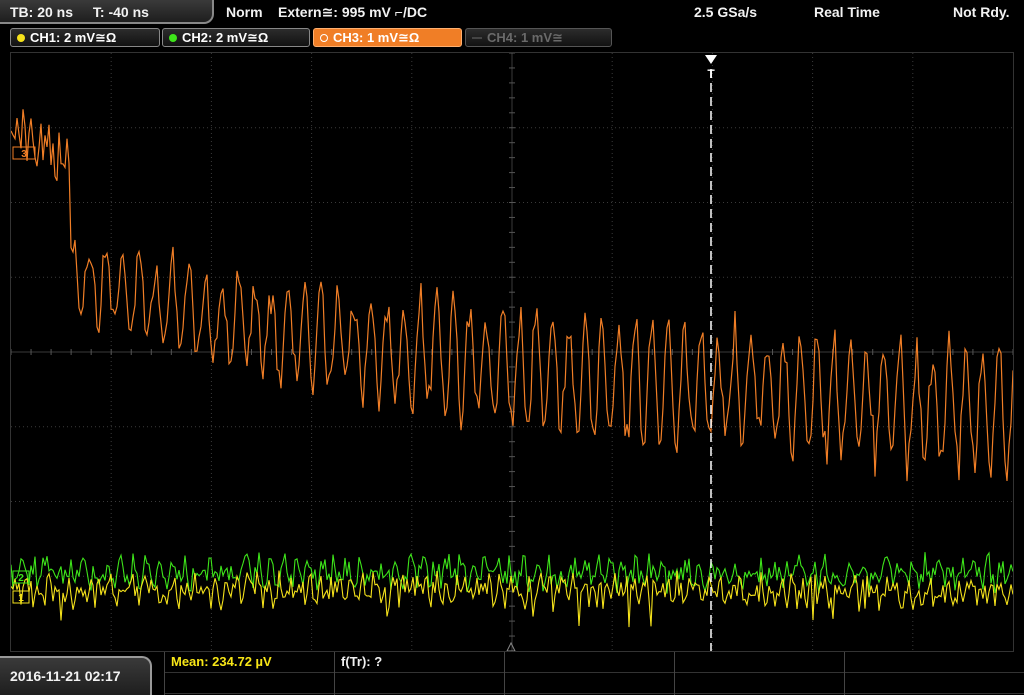 The width and height of the screenshot is (1024, 695). I want to click on ch4-indicator-icon, so click(477, 38).